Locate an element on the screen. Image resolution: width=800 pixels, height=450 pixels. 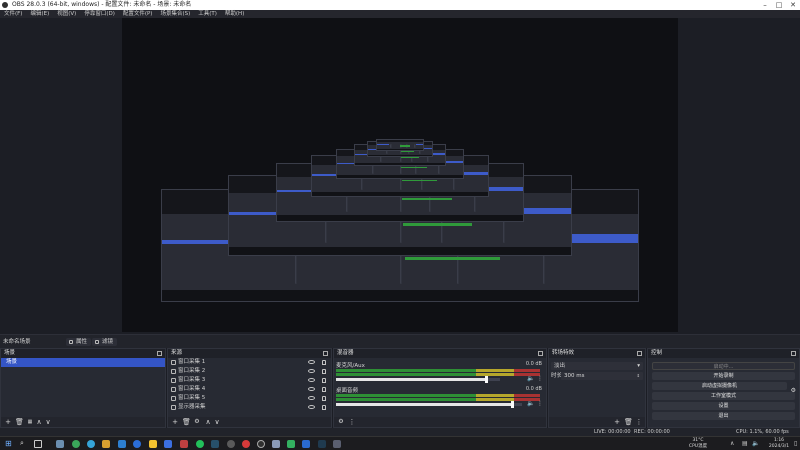
network-icon: ▤ is located at coordinates (745, 443).